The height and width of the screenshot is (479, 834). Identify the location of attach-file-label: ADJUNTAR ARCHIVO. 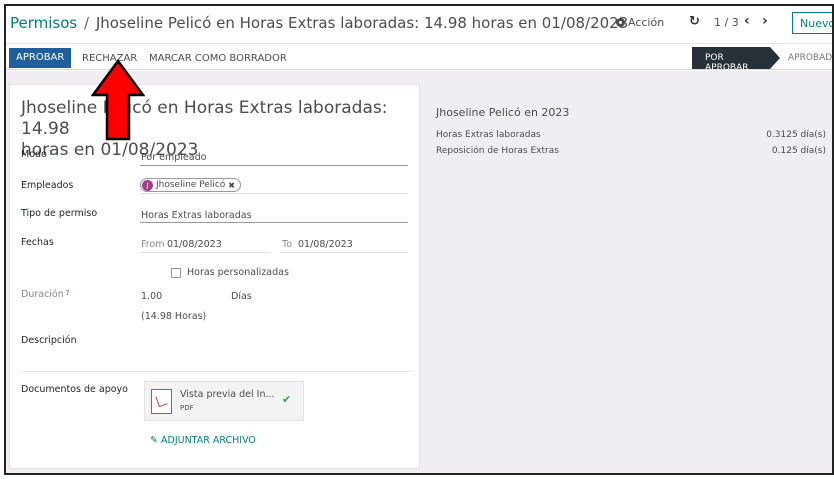
(208, 440).